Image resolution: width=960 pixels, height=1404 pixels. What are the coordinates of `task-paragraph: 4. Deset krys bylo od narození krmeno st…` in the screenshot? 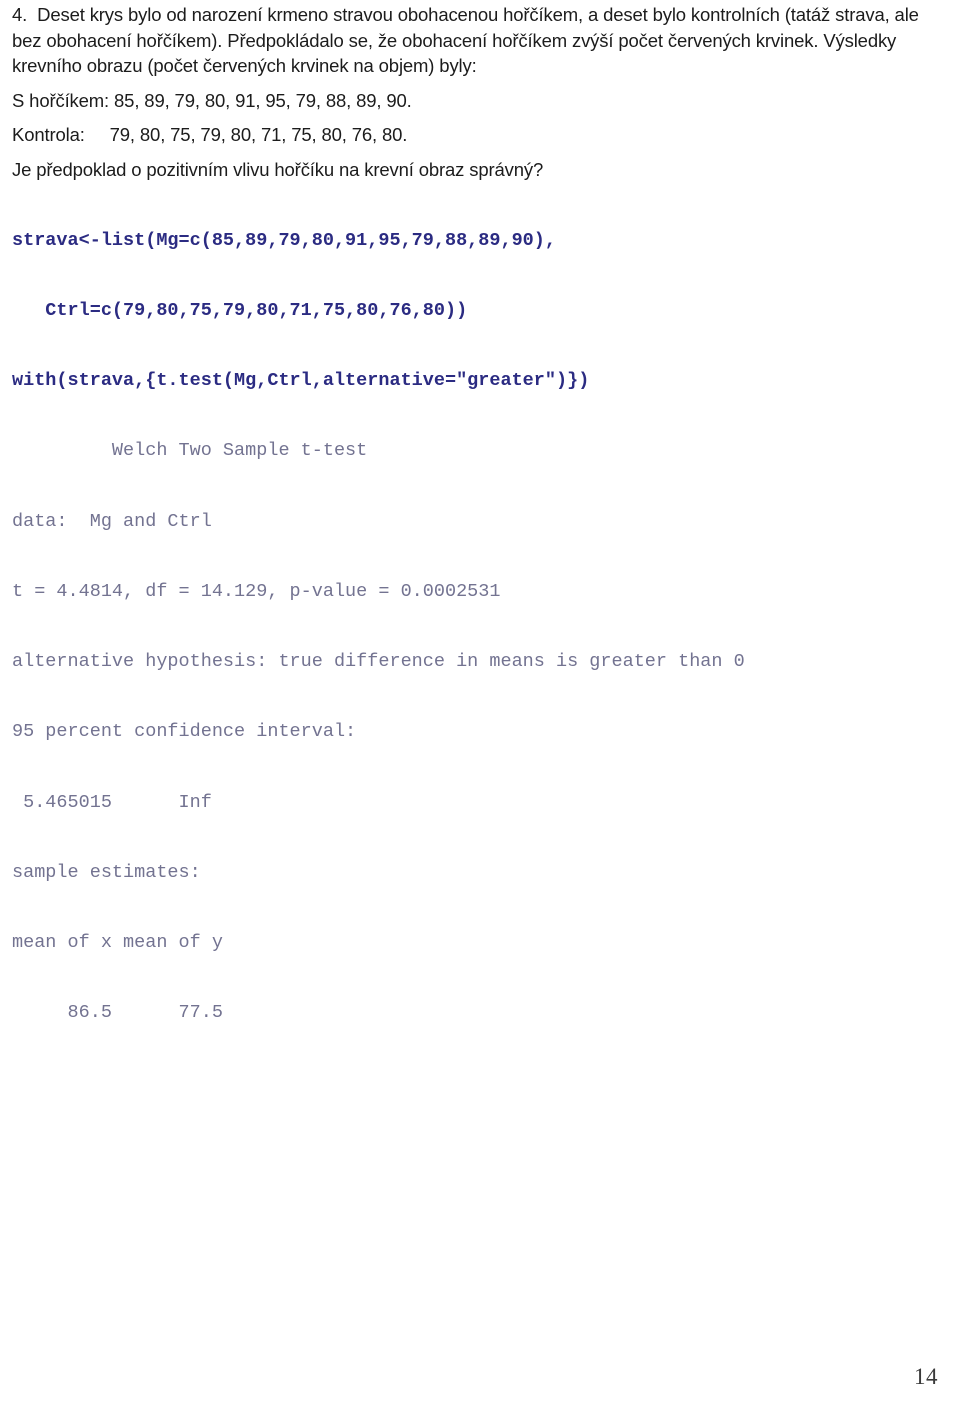 It's located at (480, 40).